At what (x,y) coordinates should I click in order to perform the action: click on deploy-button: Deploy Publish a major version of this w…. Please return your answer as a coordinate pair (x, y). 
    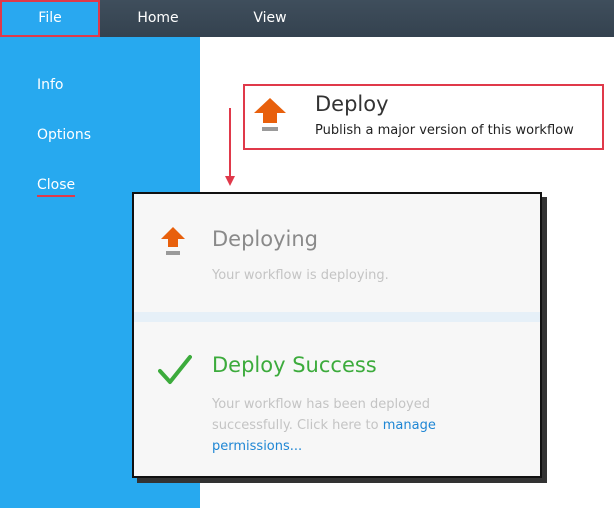
    Looking at the image, I should click on (423, 117).